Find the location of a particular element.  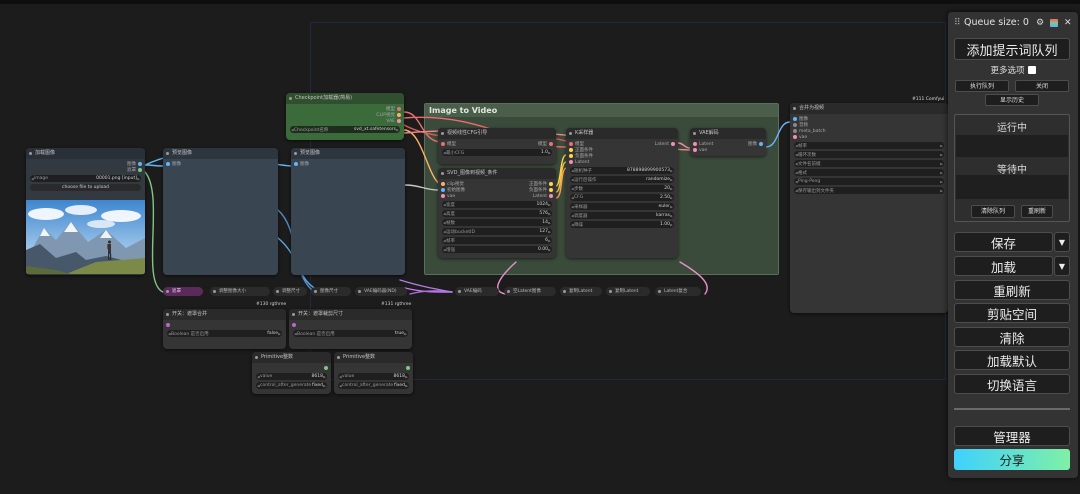

format-widget: 格式 is located at coordinates (869, 172).